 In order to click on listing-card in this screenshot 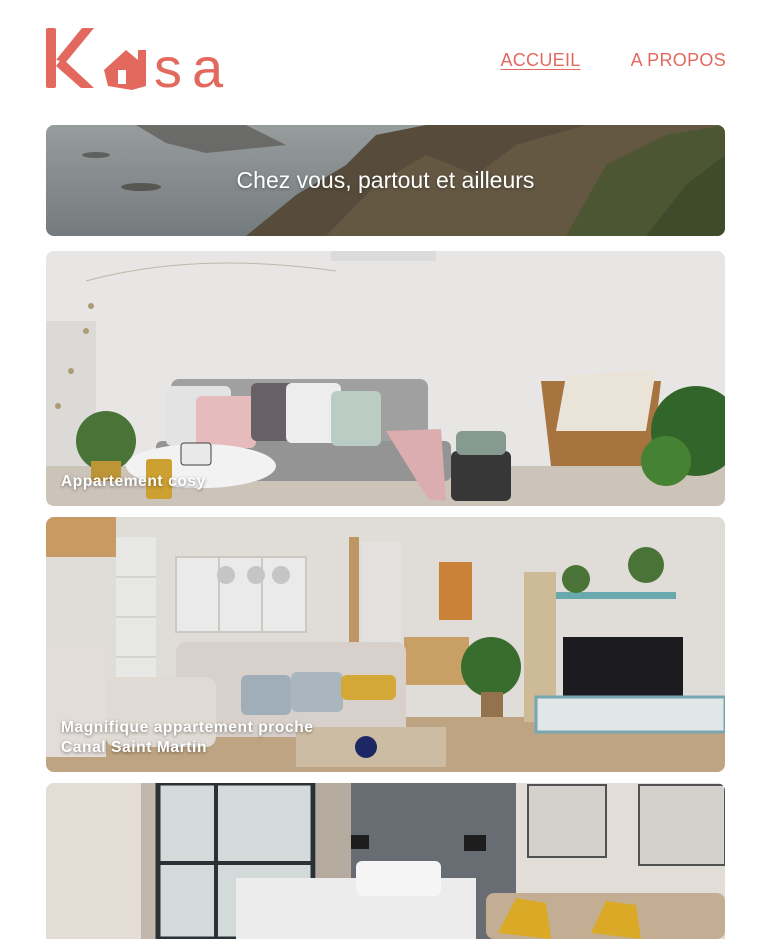, I will do `click(385, 861)`.